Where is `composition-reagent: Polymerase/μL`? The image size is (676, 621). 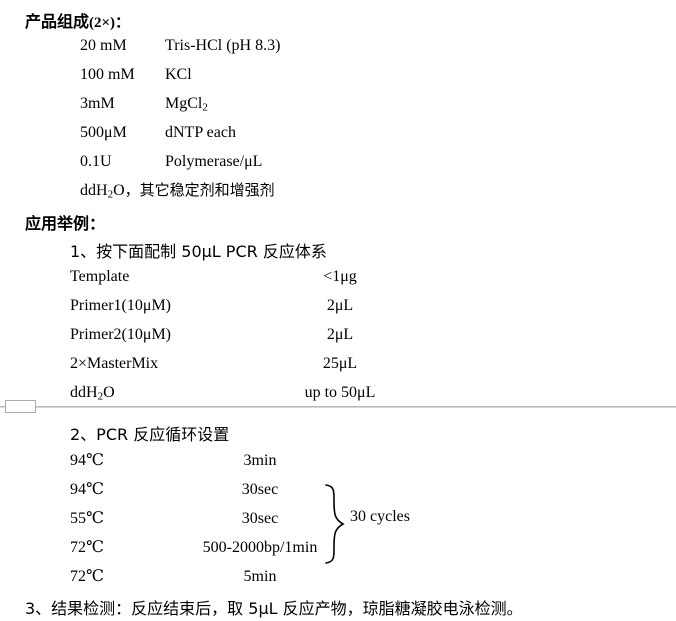
composition-reagent: Polymerase/μL is located at coordinates (214, 161).